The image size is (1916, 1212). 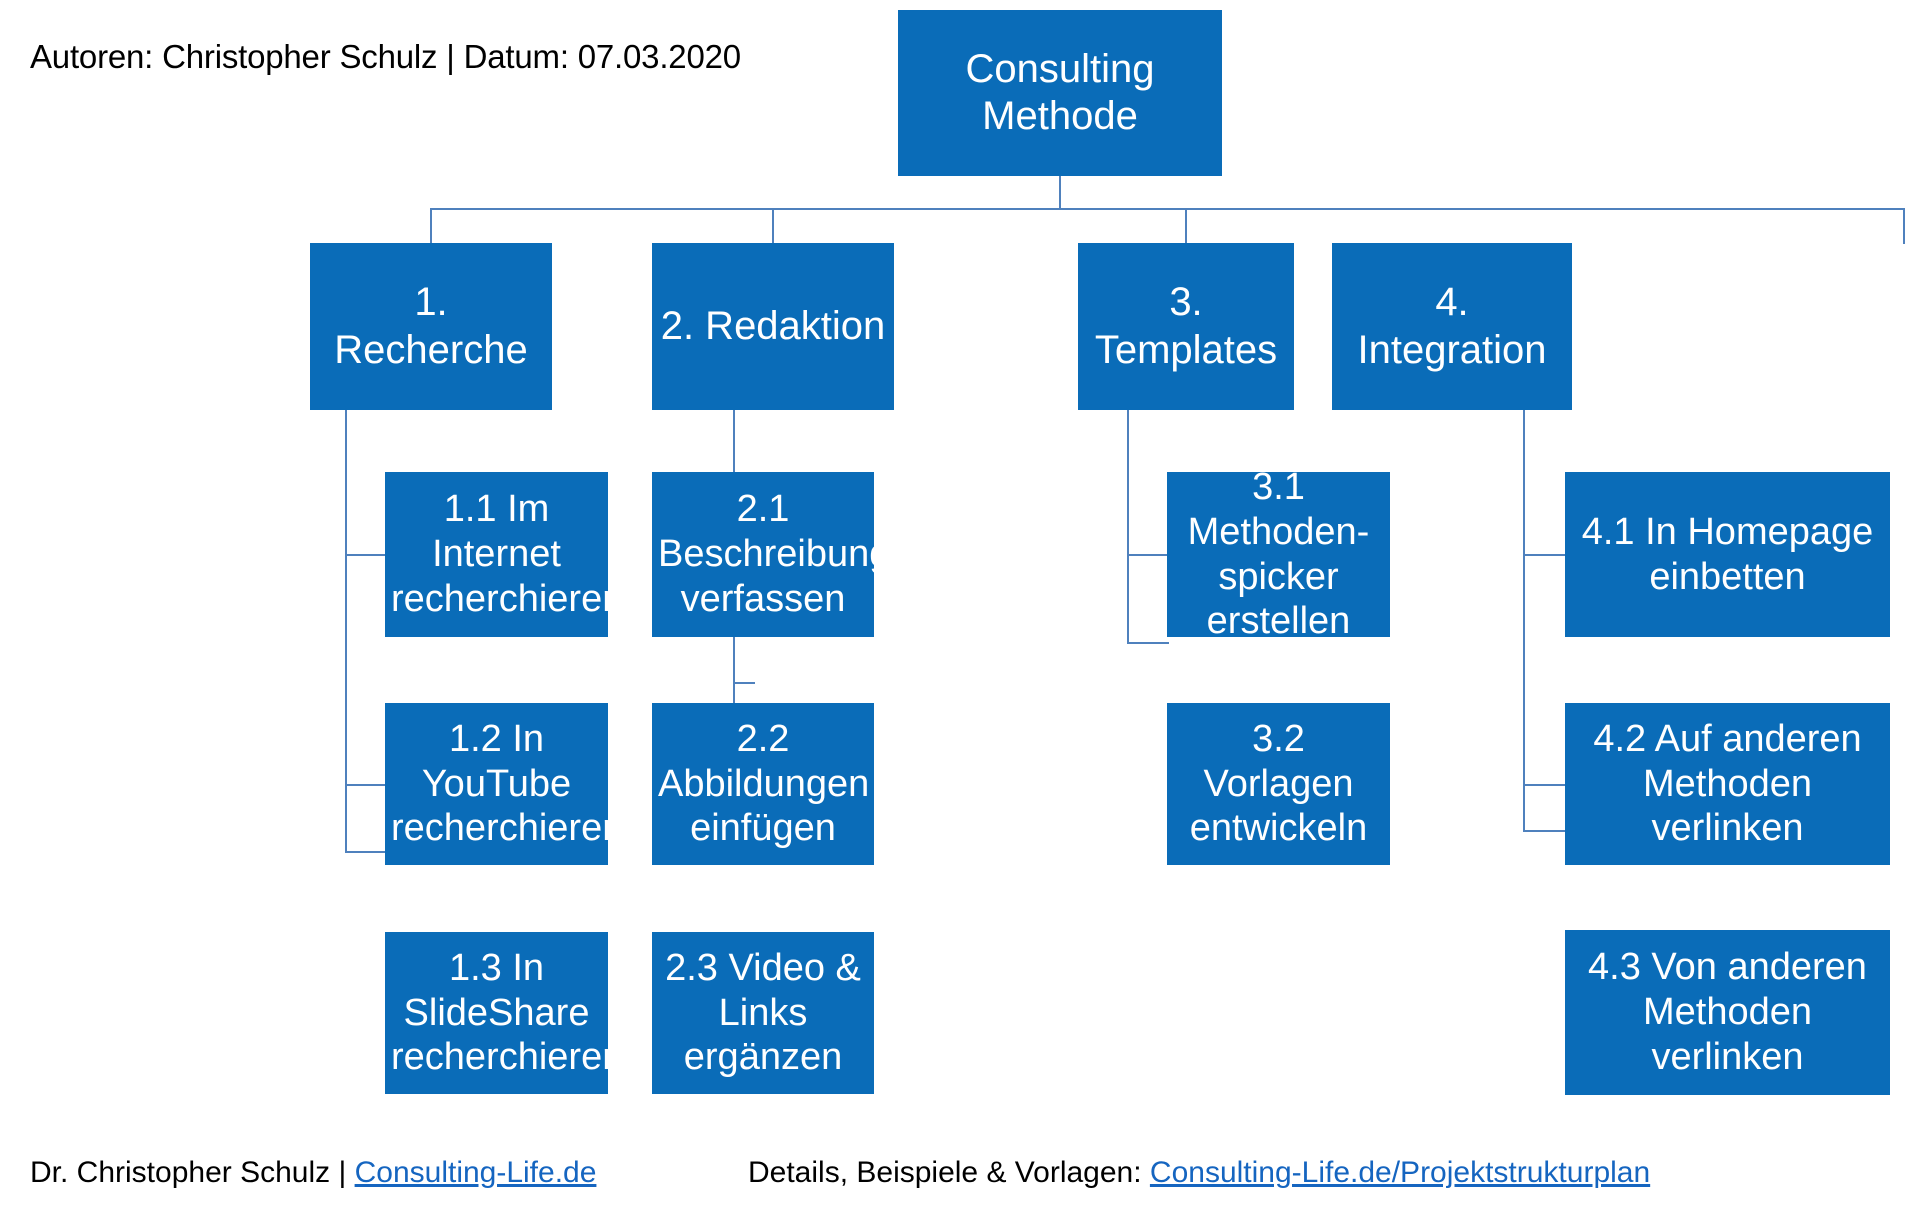 I want to click on node-task-4-3-label: 4.3 Von anderen Methoden verlinken, so click(x=1727, y=1012).